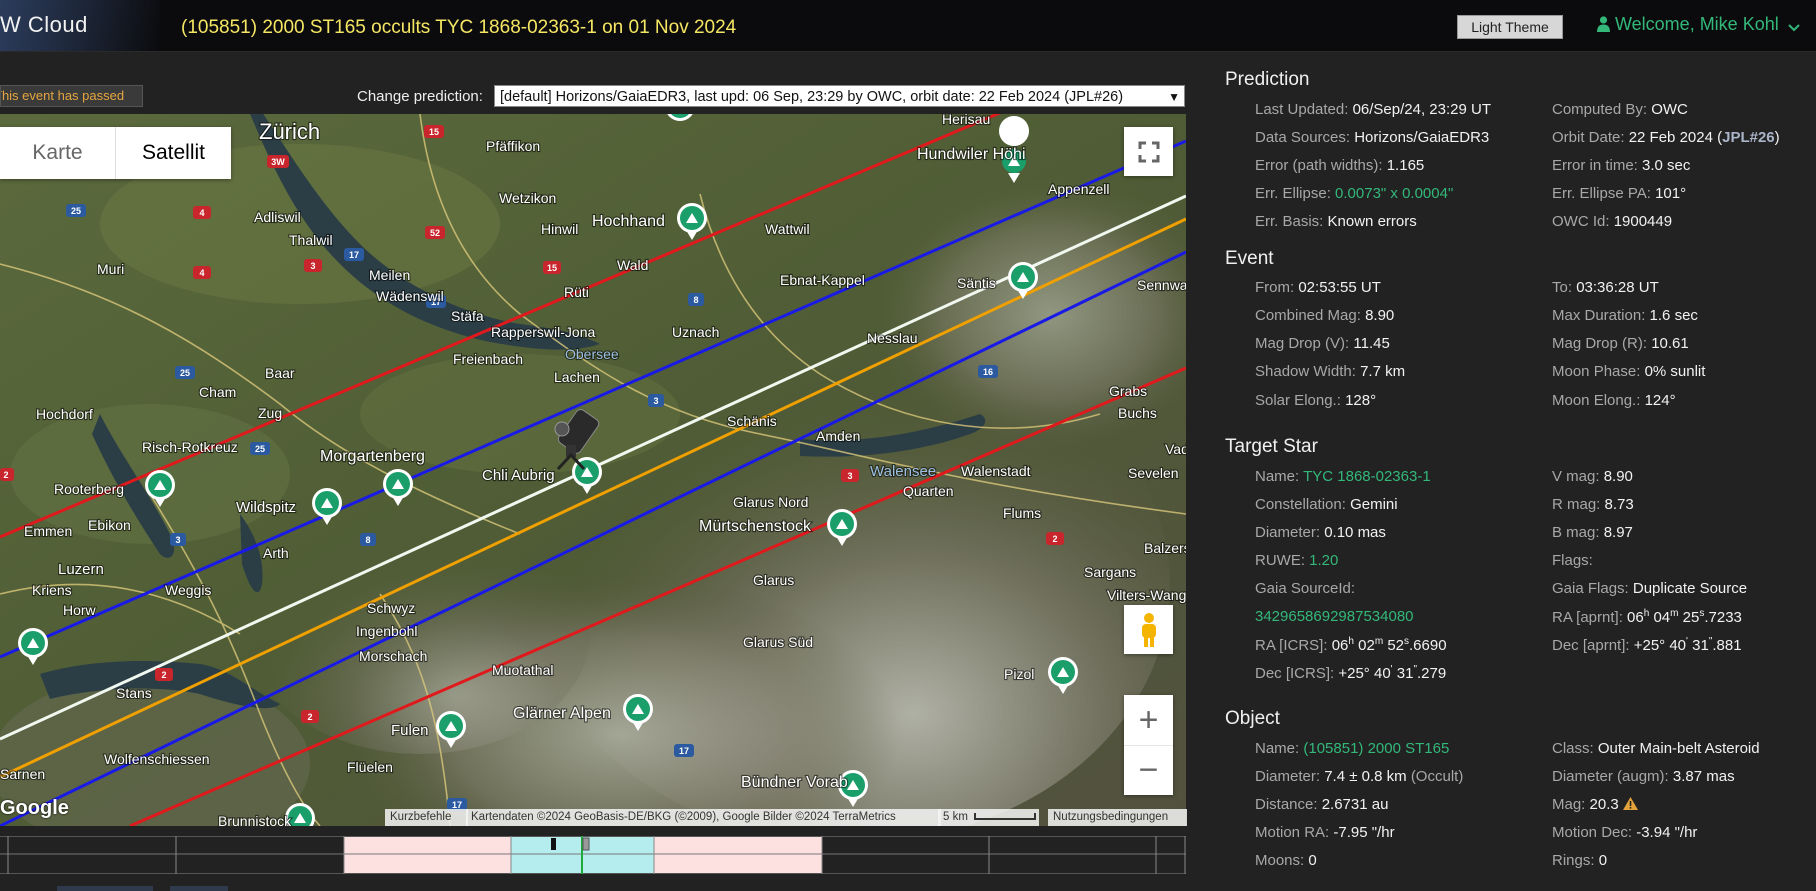 The image size is (1816, 891). I want to click on map-label: Wattwil, so click(787, 229).